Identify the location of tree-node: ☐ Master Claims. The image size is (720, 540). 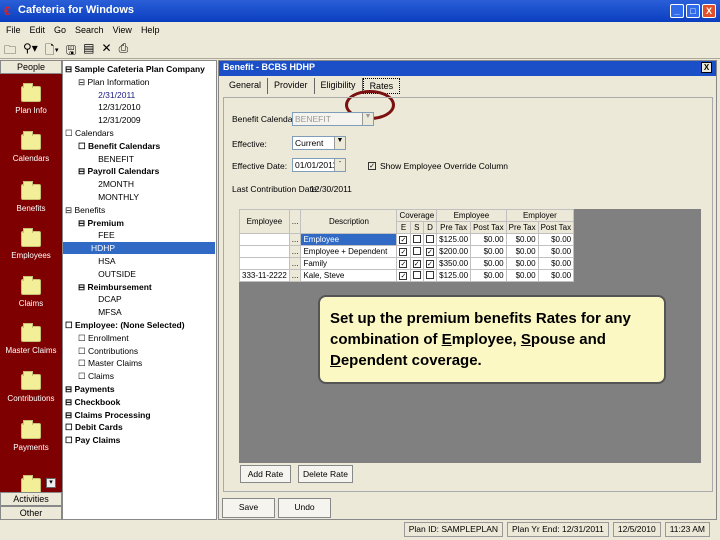
(110, 363).